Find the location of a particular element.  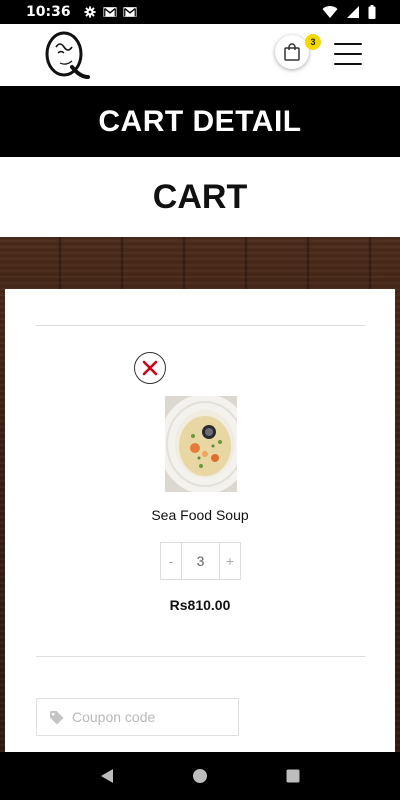

tag-icon is located at coordinates (56, 717).